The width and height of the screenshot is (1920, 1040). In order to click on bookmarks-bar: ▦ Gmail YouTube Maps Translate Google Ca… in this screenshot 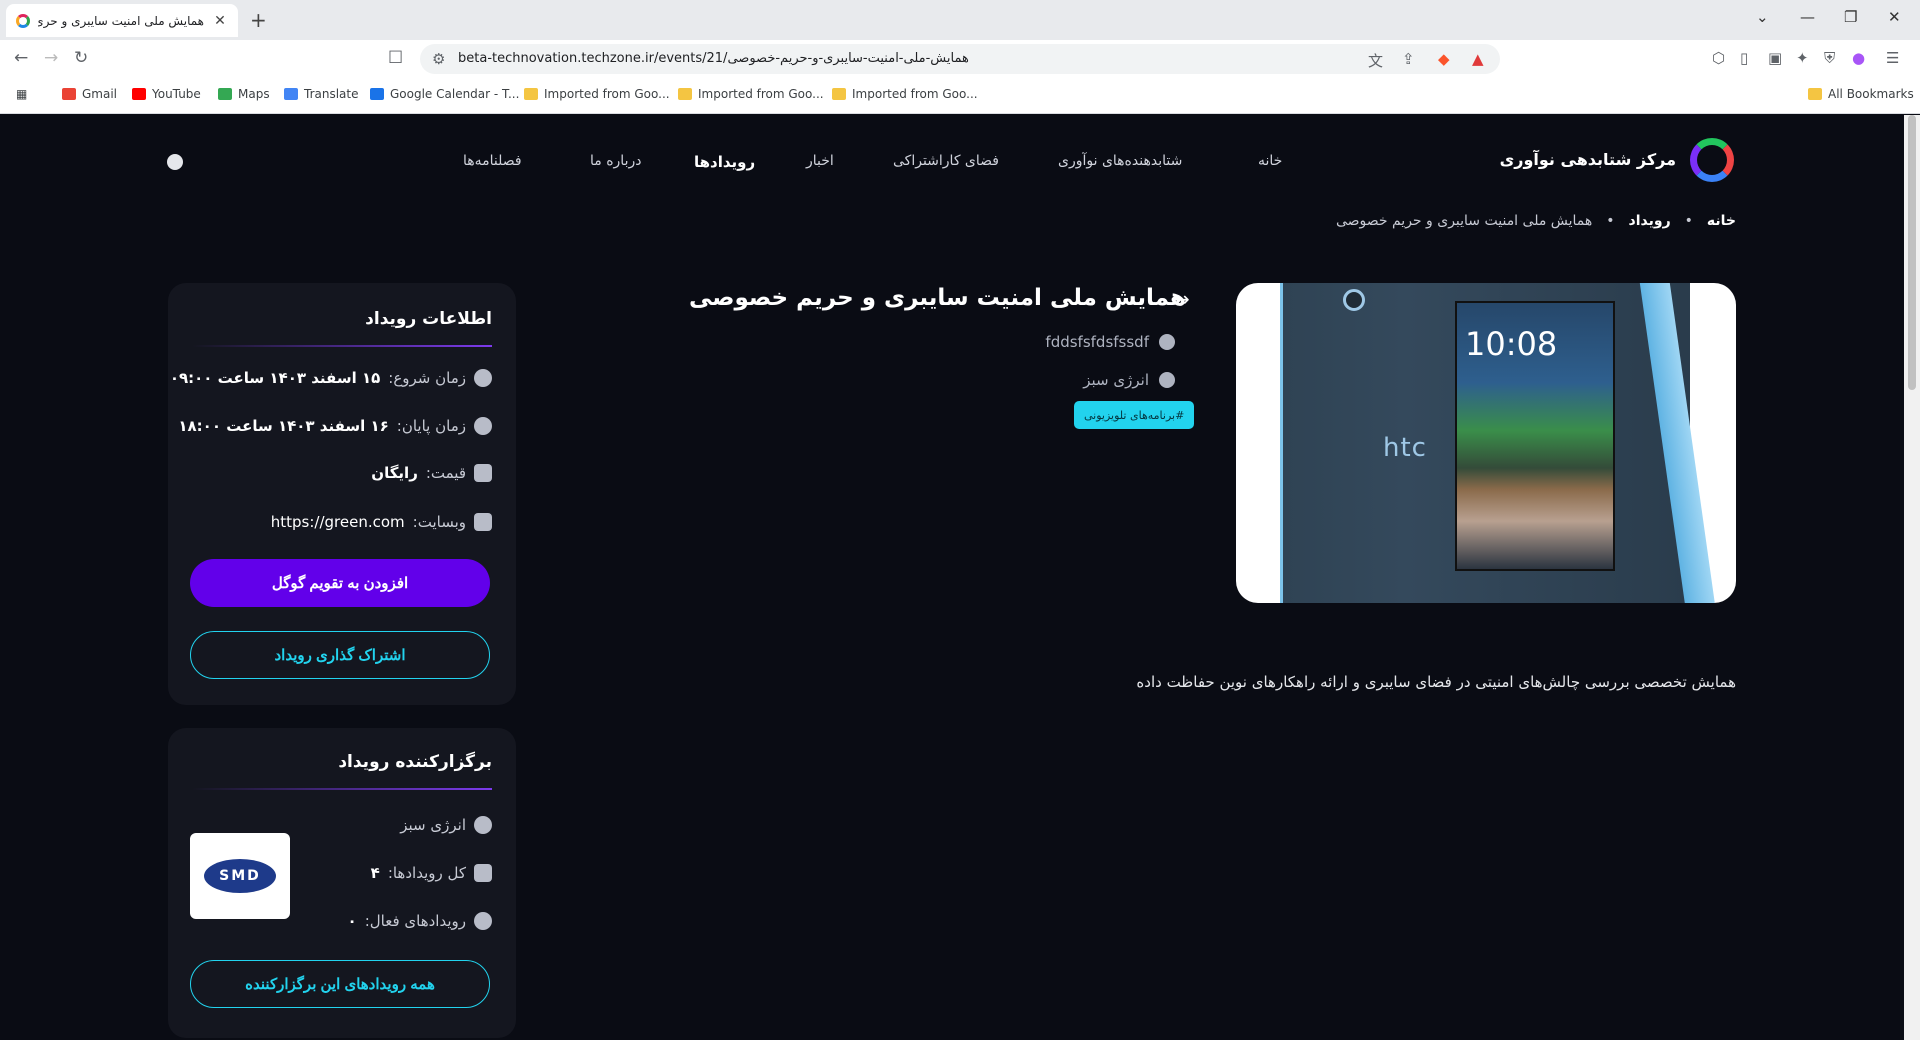, I will do `click(960, 96)`.